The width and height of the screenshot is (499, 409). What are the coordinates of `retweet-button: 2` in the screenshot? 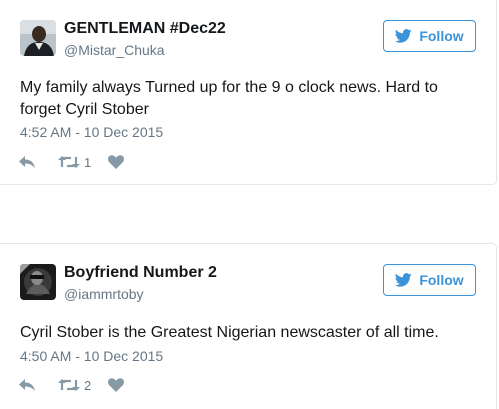 It's located at (74, 385).